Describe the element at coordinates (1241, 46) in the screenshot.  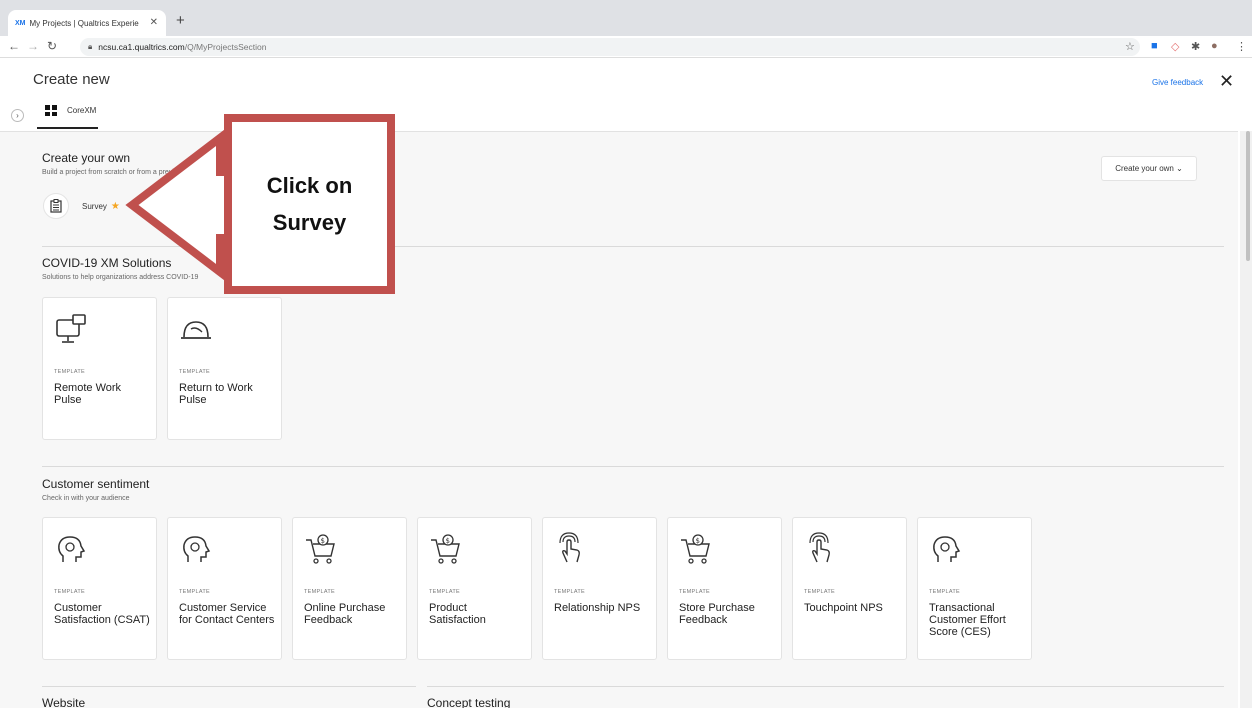
I see `menu-dots-icon: ⋮` at that location.